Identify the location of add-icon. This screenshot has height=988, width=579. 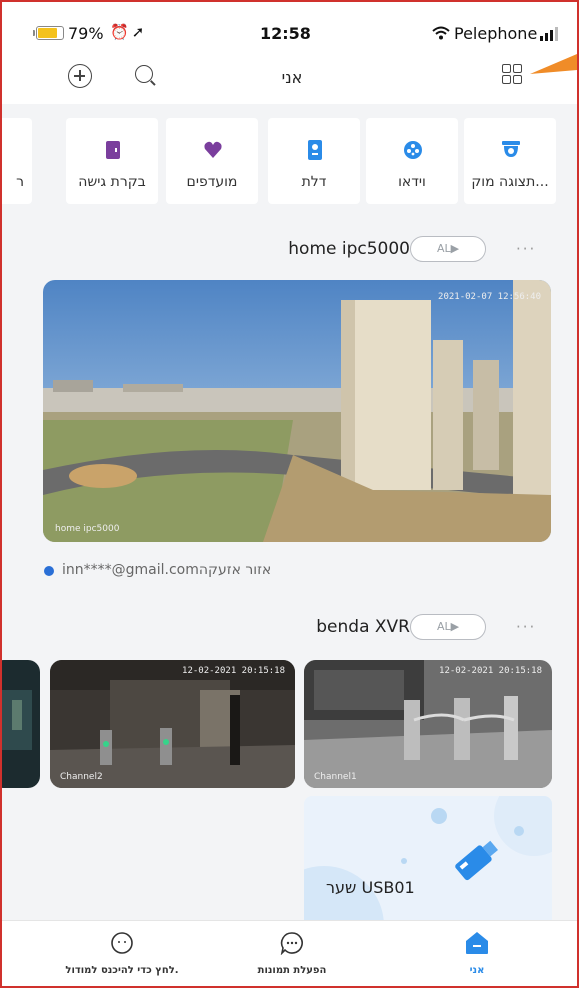
(80, 76).